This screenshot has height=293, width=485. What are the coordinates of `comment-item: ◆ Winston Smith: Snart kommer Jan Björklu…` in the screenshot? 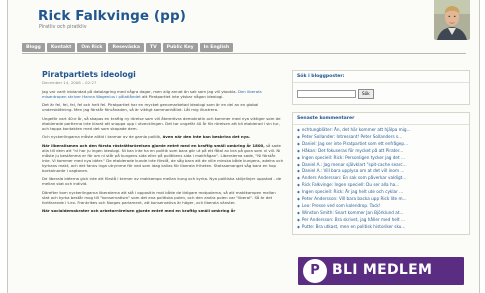 It's located at (381, 213).